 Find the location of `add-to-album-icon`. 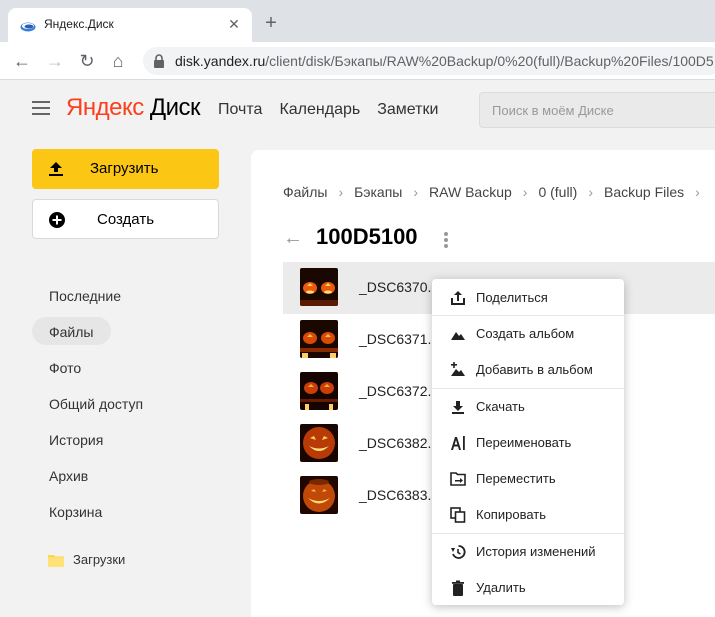

add-to-album-icon is located at coordinates (458, 369).